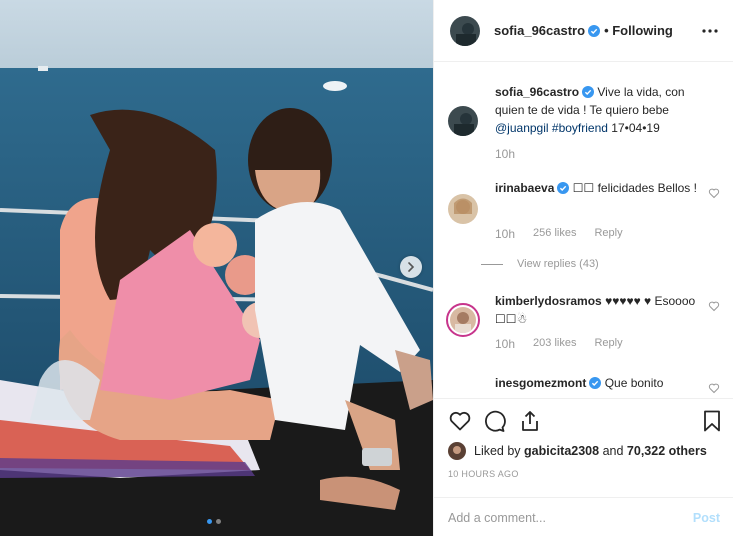 This screenshot has height=536, width=733. I want to click on comment-icon, so click(494, 421).